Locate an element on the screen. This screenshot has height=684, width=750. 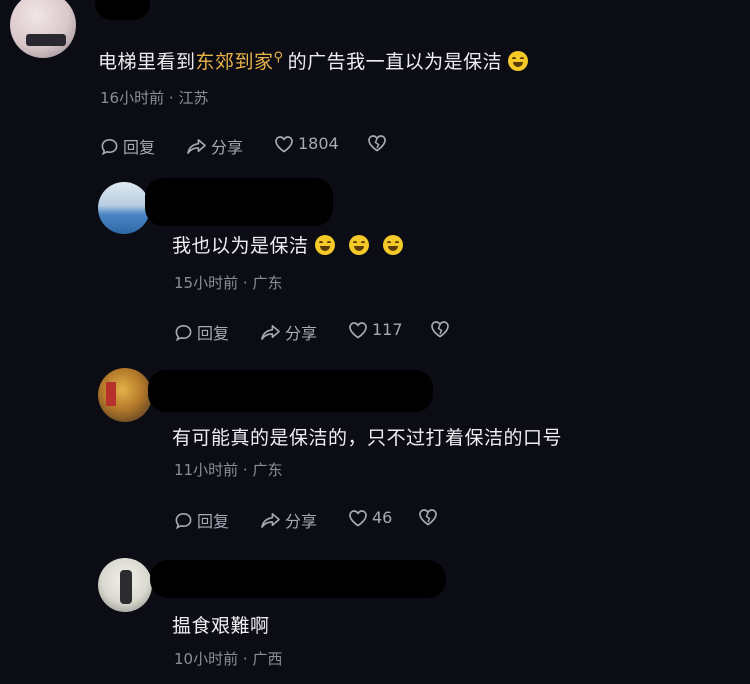
like-count: 117 is located at coordinates (387, 329).